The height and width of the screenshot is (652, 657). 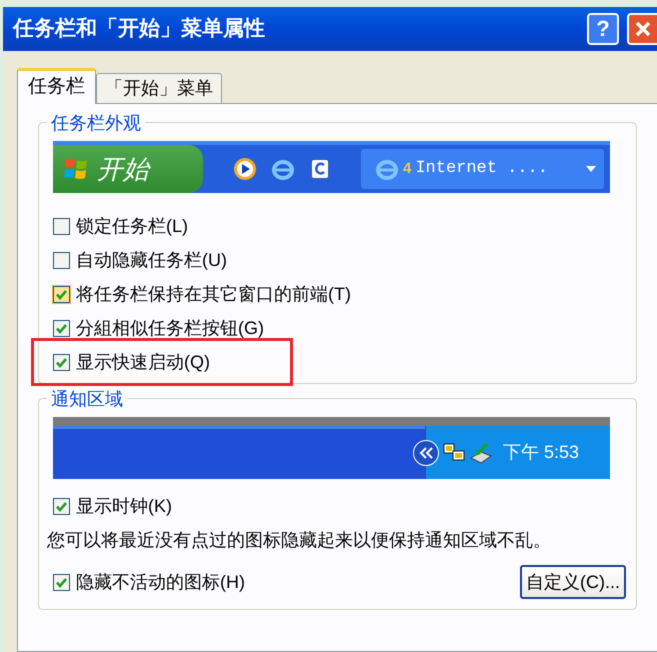 I want to click on checkbox-label: 隐藏不活动的图标(H), so click(x=161, y=582).